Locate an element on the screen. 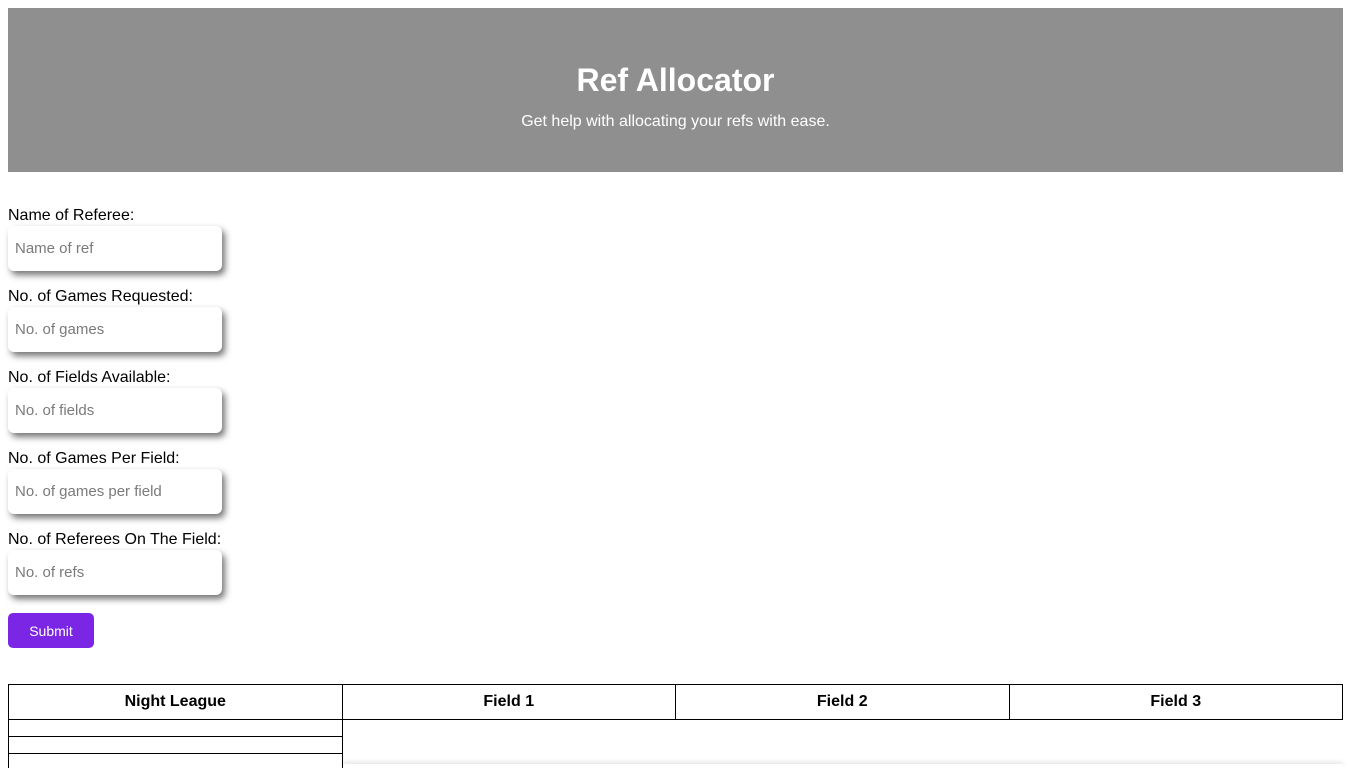 Image resolution: width=1350 pixels, height=768 pixels. referees-on-field-label: No. of Referees On The Field: is located at coordinates (115, 539).